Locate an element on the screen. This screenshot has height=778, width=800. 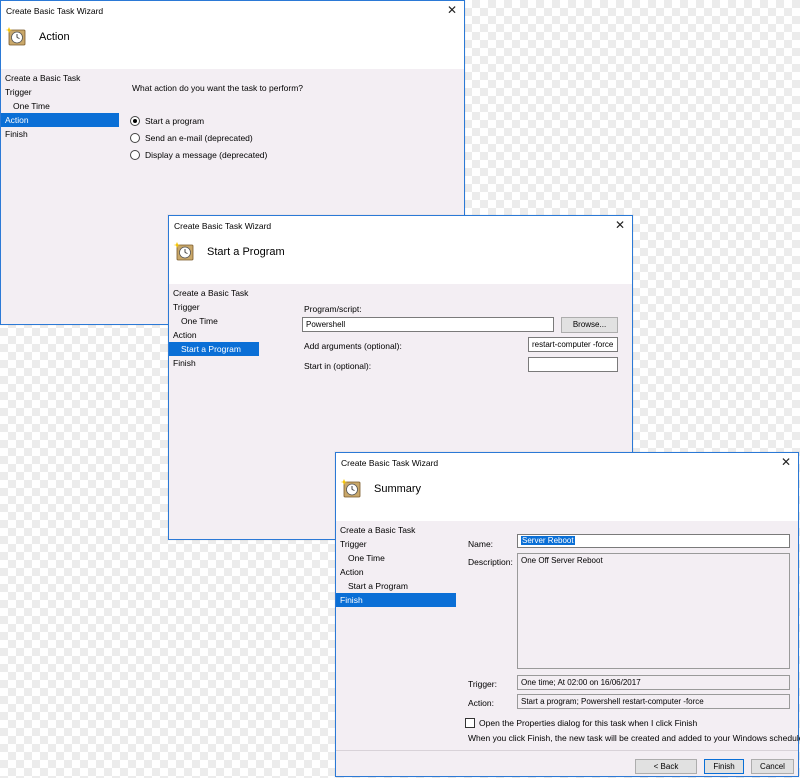
radio-selected-icon is located at coordinates (135, 121).